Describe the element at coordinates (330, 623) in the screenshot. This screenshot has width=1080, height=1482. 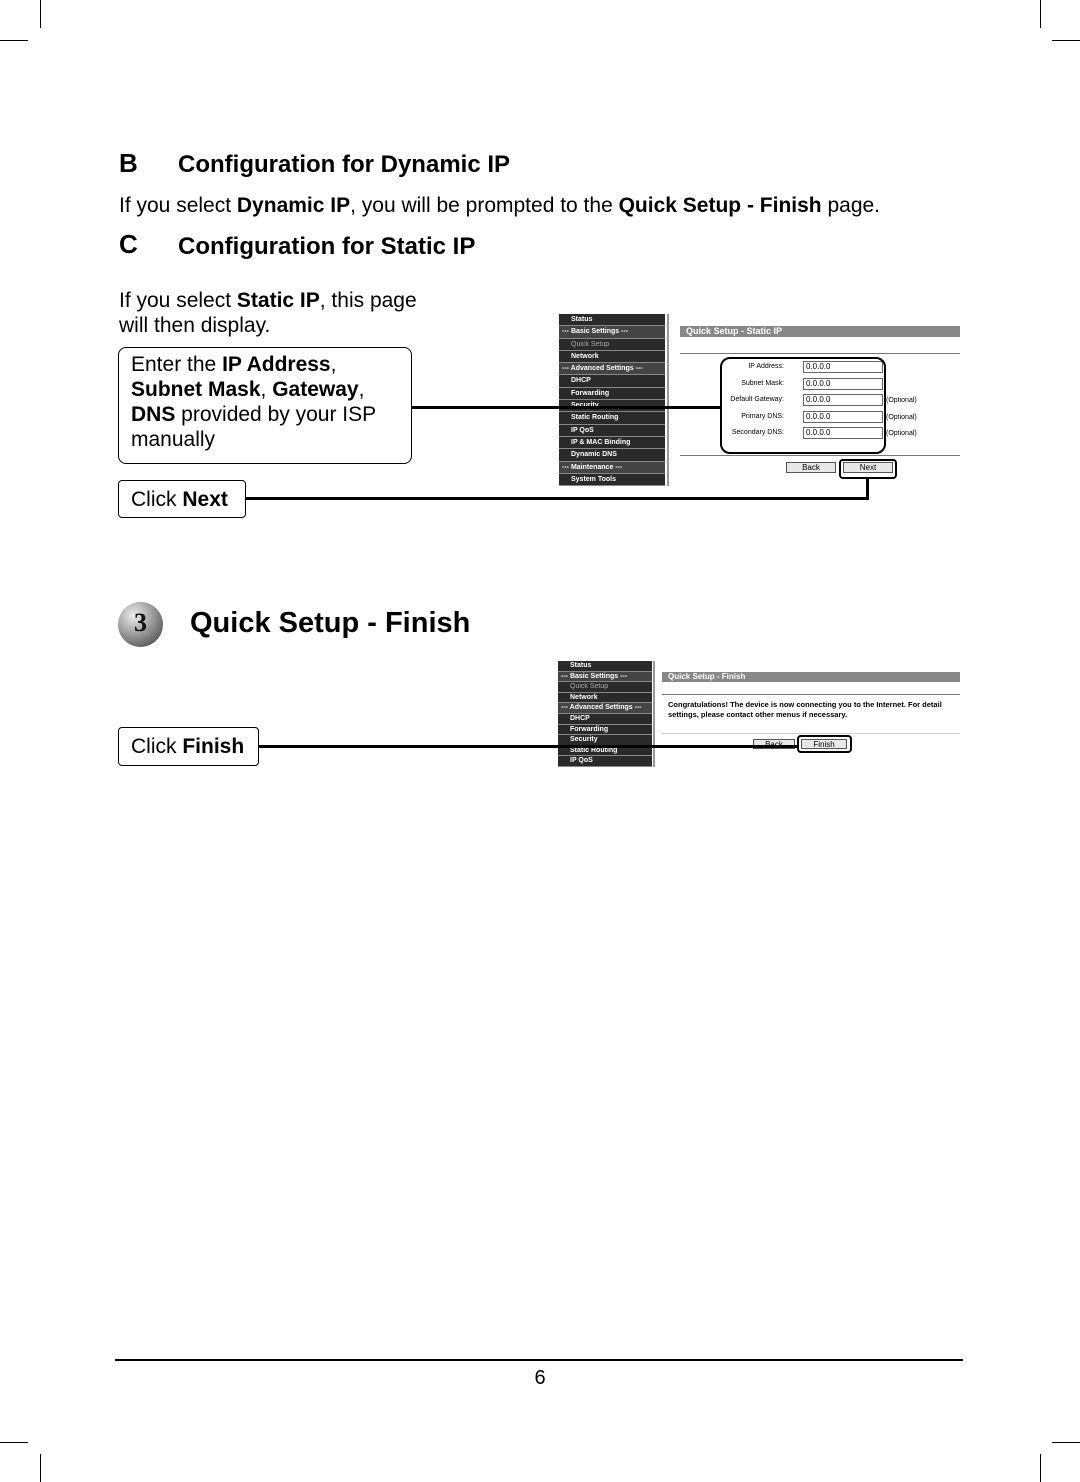
I see `step-3-title: Quick Setup - Finish` at that location.